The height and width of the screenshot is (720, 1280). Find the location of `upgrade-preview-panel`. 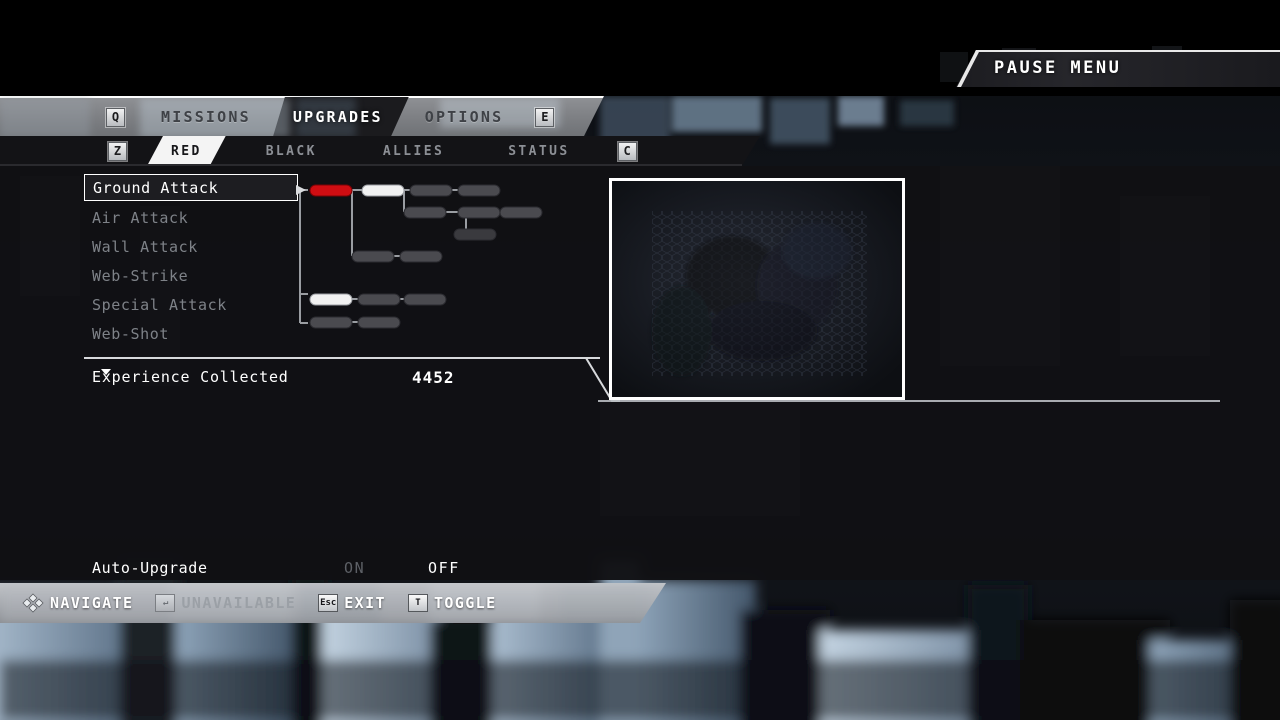

upgrade-preview-panel is located at coordinates (757, 289).